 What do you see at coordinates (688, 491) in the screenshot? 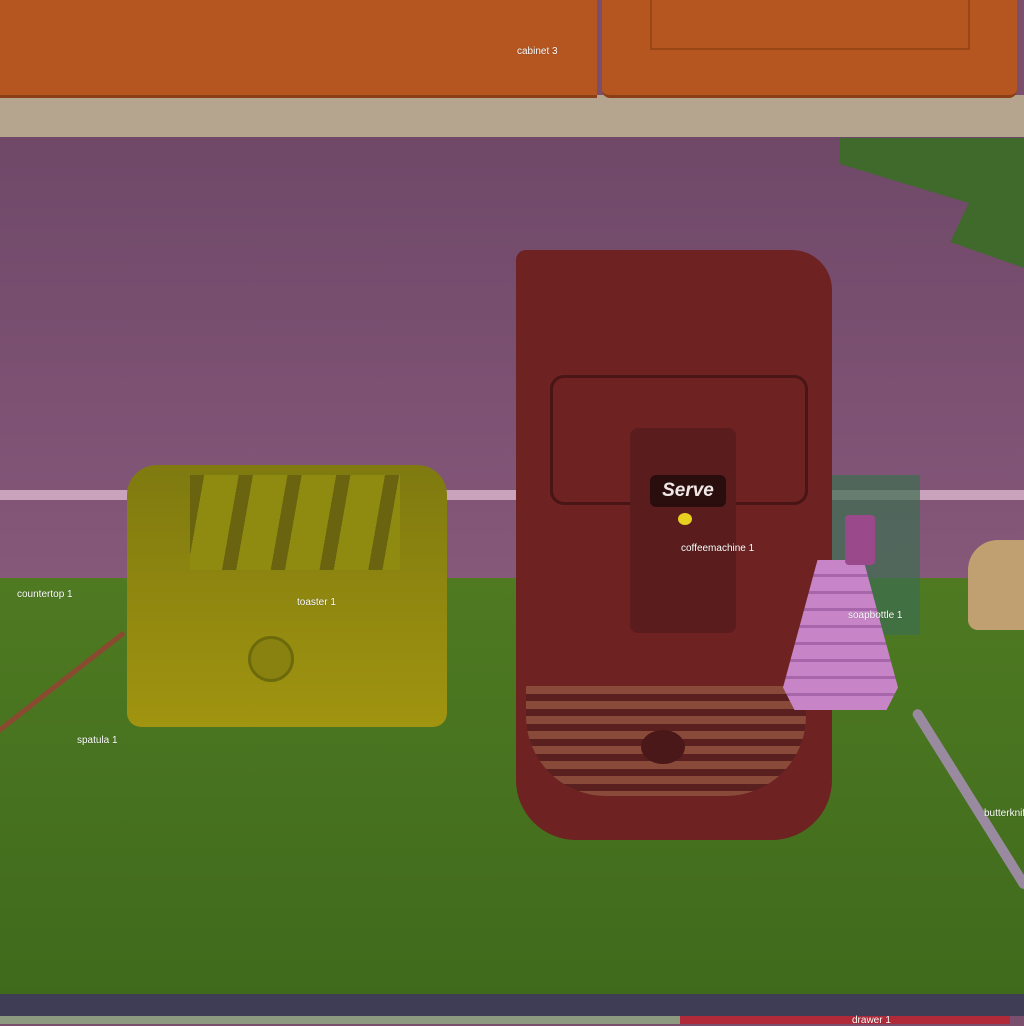
I see `coffee-display: Serve` at bounding box center [688, 491].